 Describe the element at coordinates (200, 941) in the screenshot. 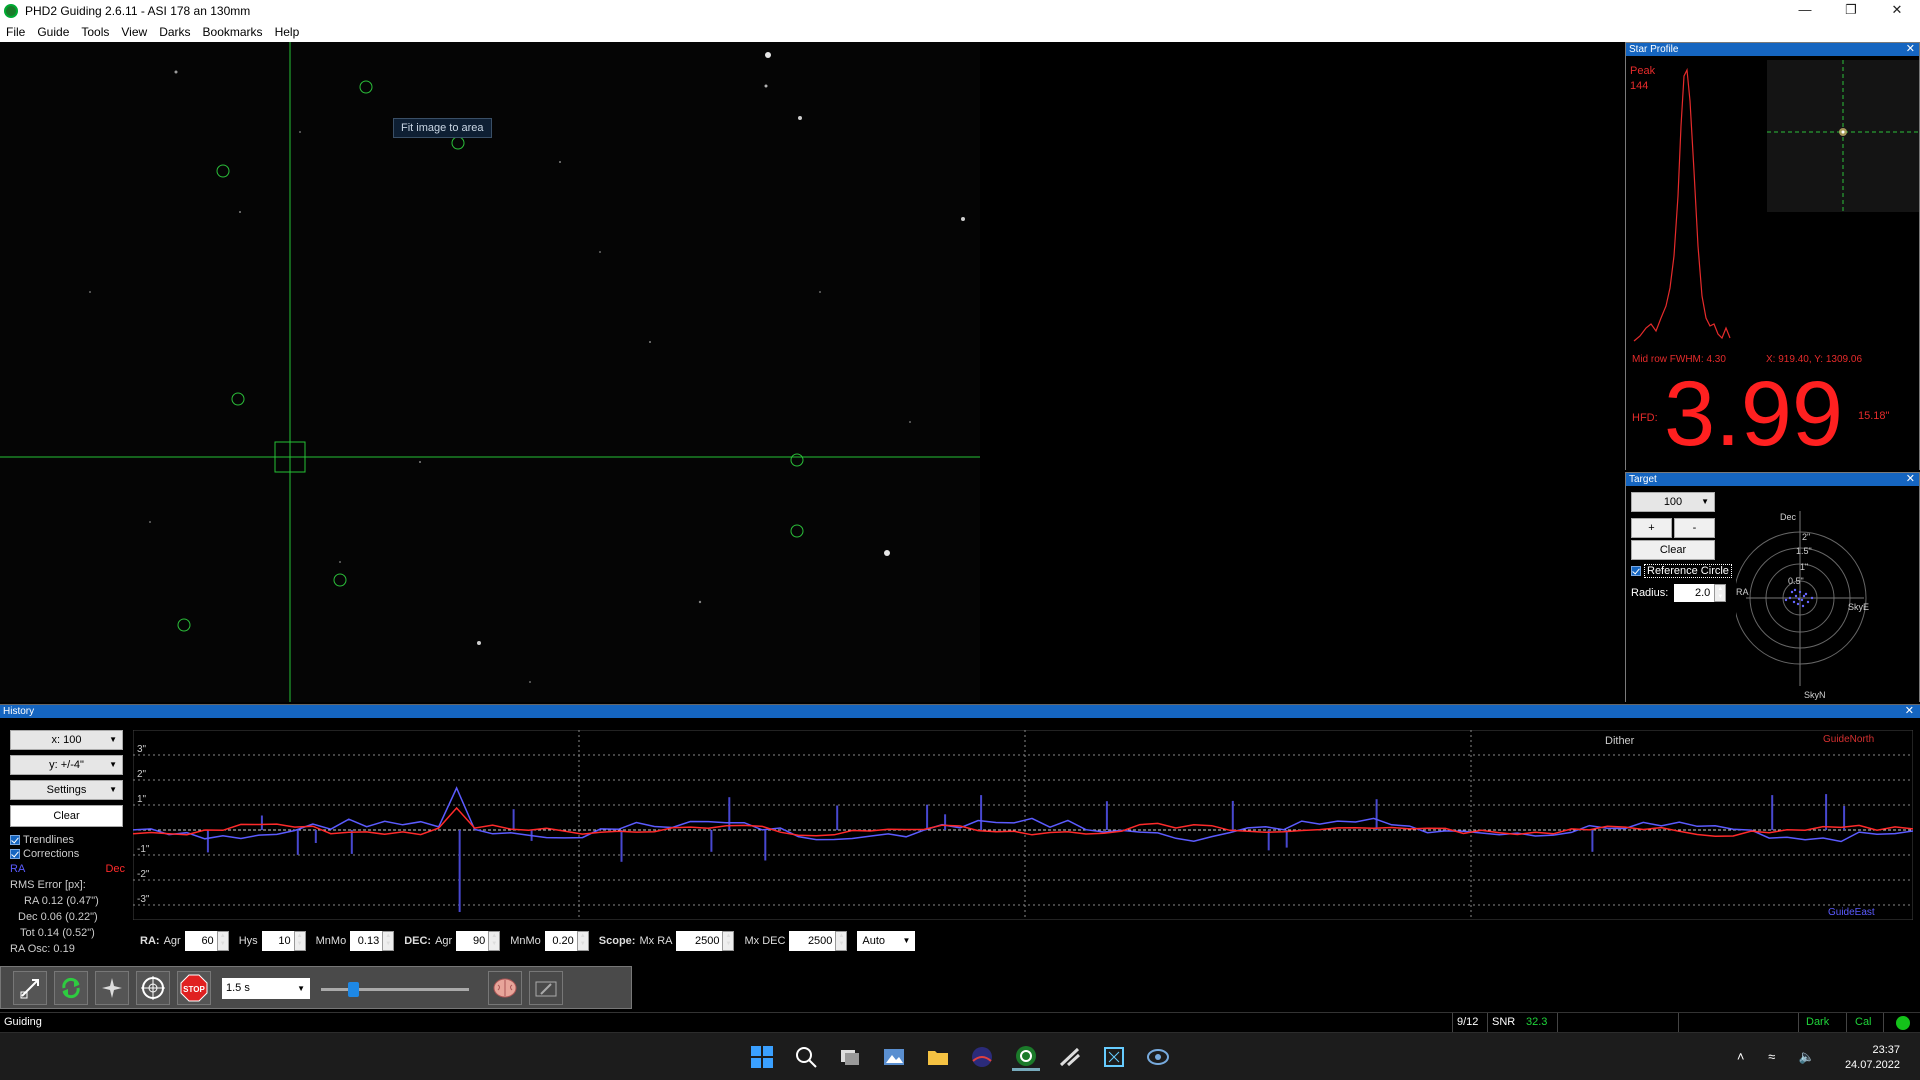

I see `ra-aggressiveness-input: 60` at that location.